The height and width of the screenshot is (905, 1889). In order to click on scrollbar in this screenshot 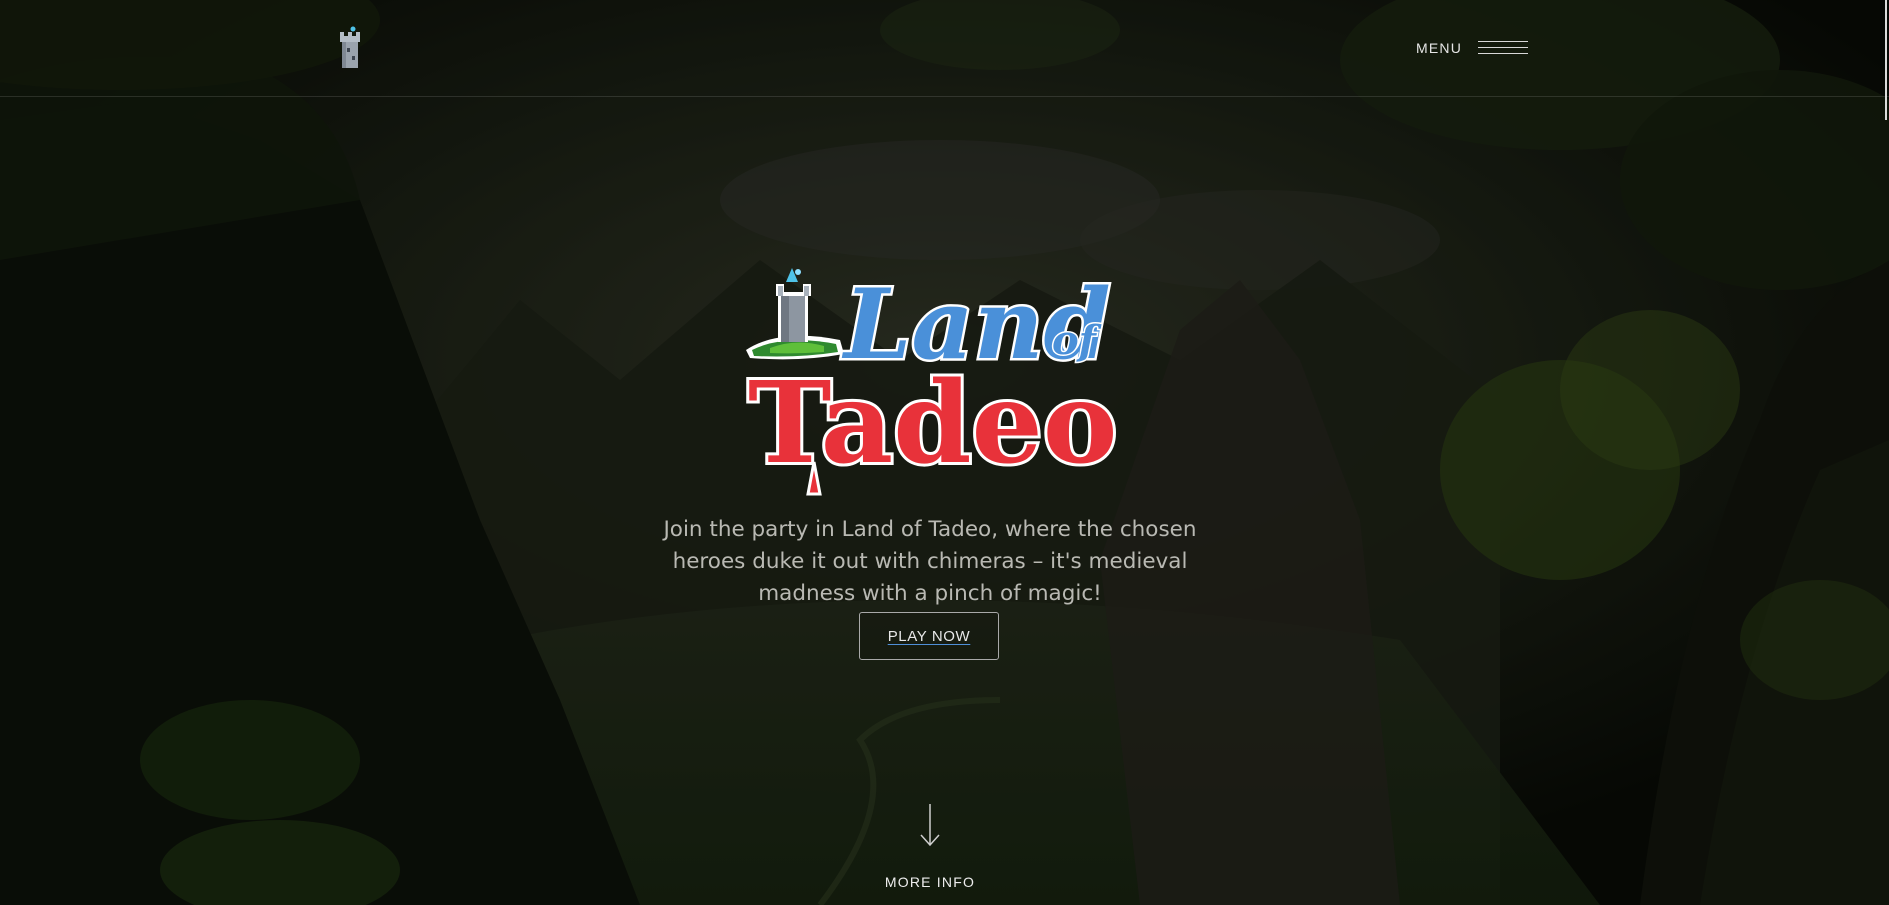, I will do `click(1886, 60)`.